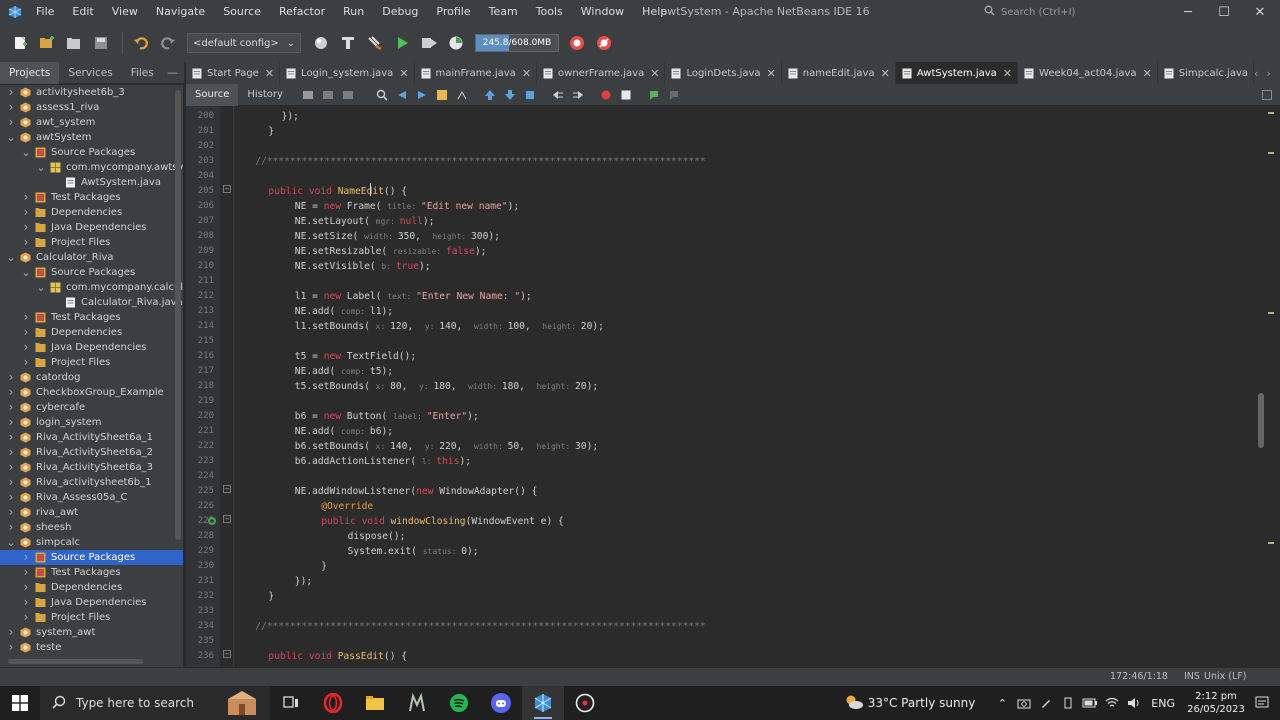 The height and width of the screenshot is (720, 1280). I want to click on minimize-button: ─, so click(1188, 12).